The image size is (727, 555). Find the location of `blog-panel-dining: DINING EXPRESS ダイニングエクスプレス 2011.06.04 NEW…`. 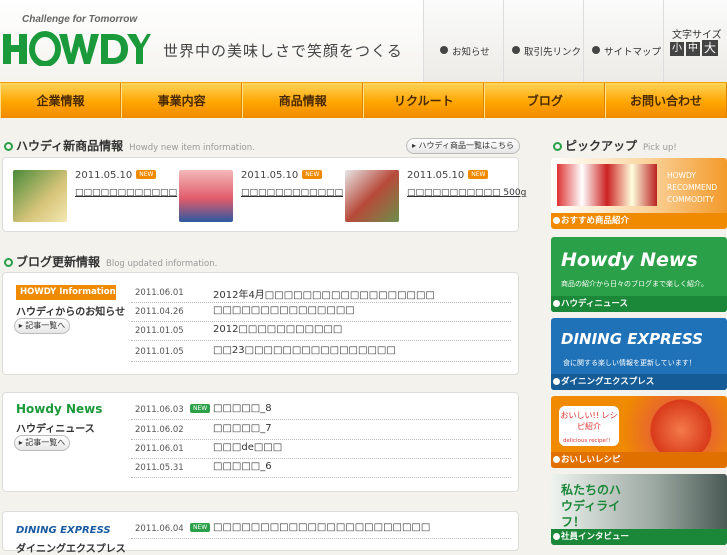

blog-panel-dining: DINING EXPRESS ダイニングエクスプレス 2011.06.04 NEW… is located at coordinates (260, 533).